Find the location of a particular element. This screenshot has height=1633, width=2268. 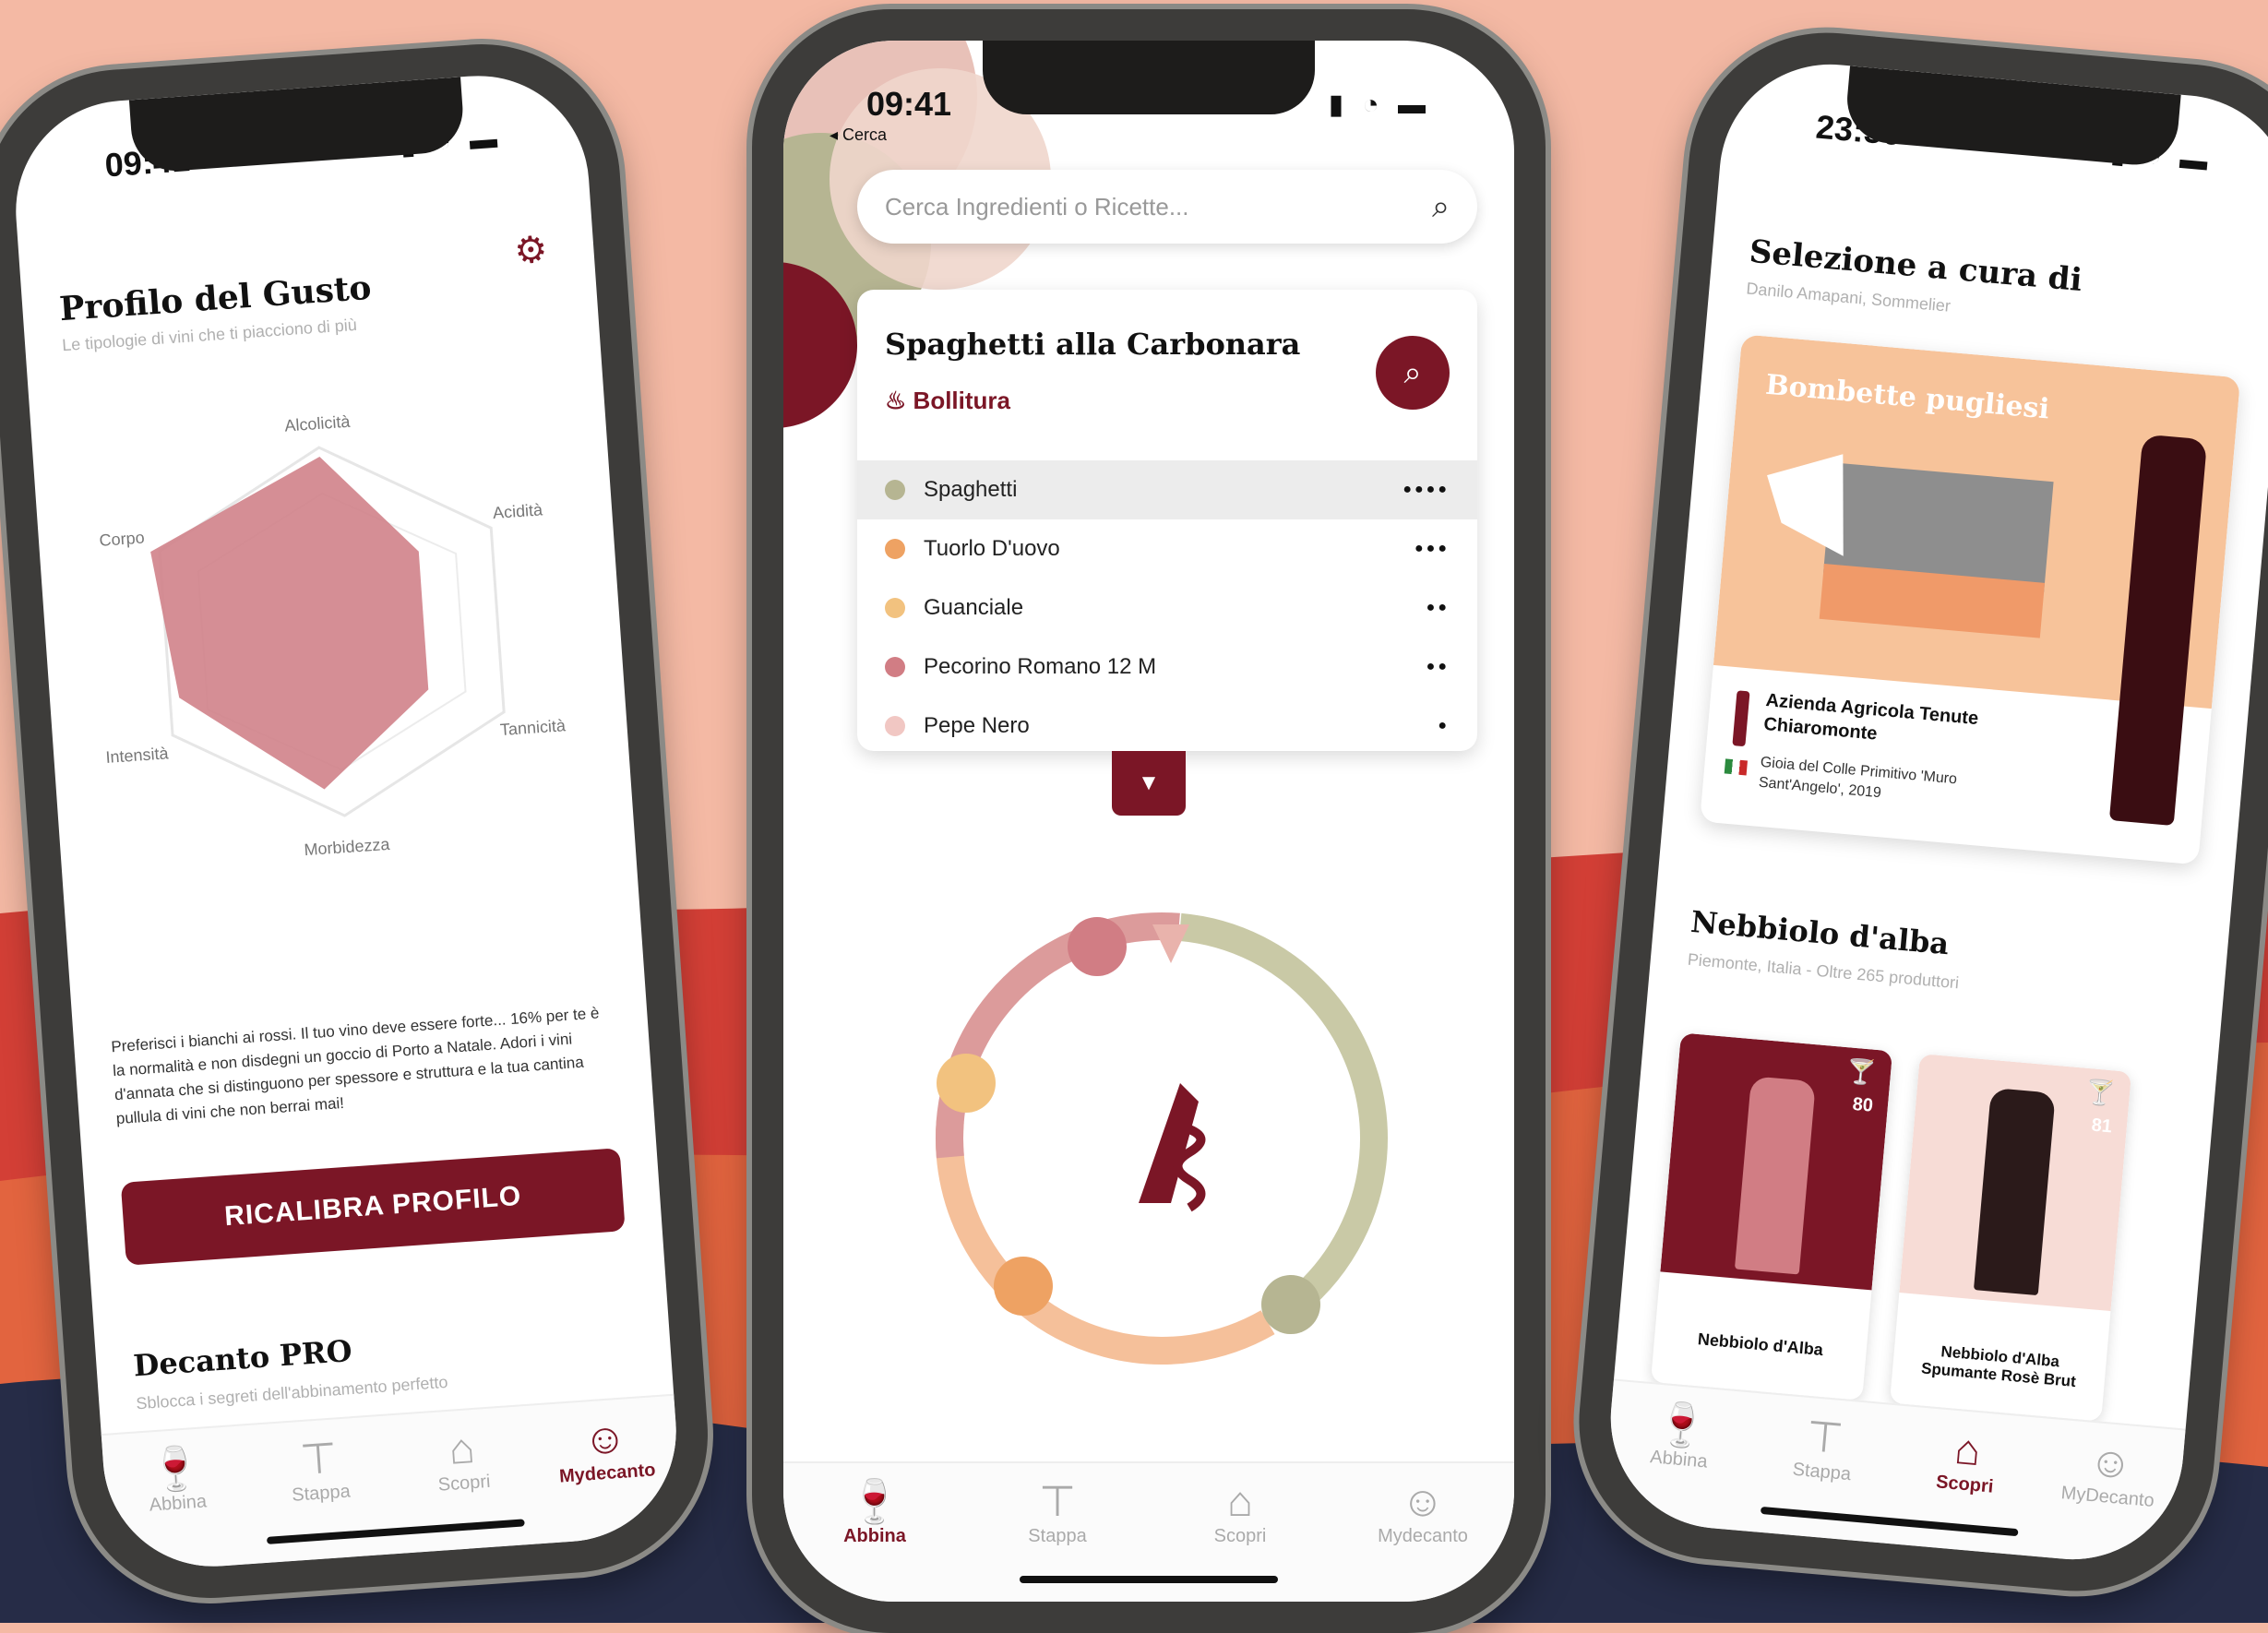

ingredient-intensity: ●●● is located at coordinates (1433, 549).